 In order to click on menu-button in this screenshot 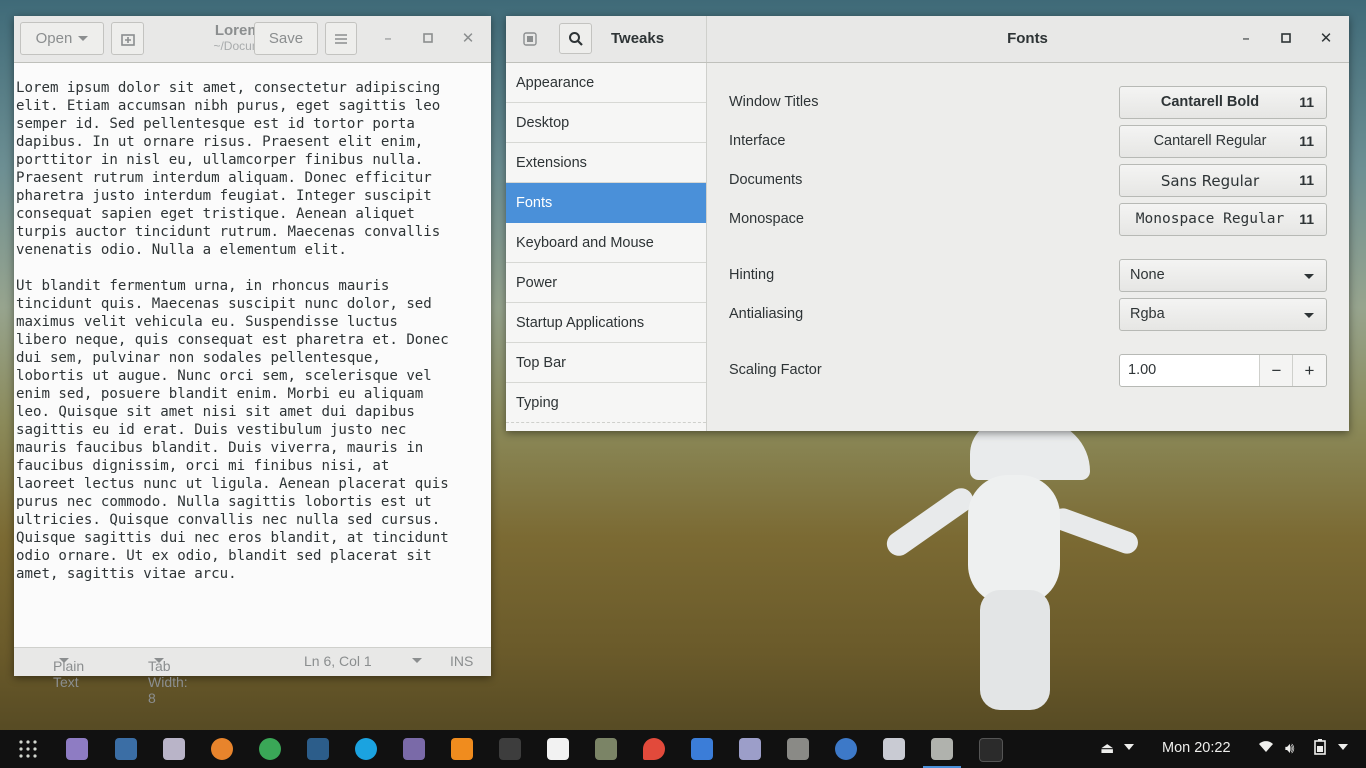, I will do `click(341, 38)`.